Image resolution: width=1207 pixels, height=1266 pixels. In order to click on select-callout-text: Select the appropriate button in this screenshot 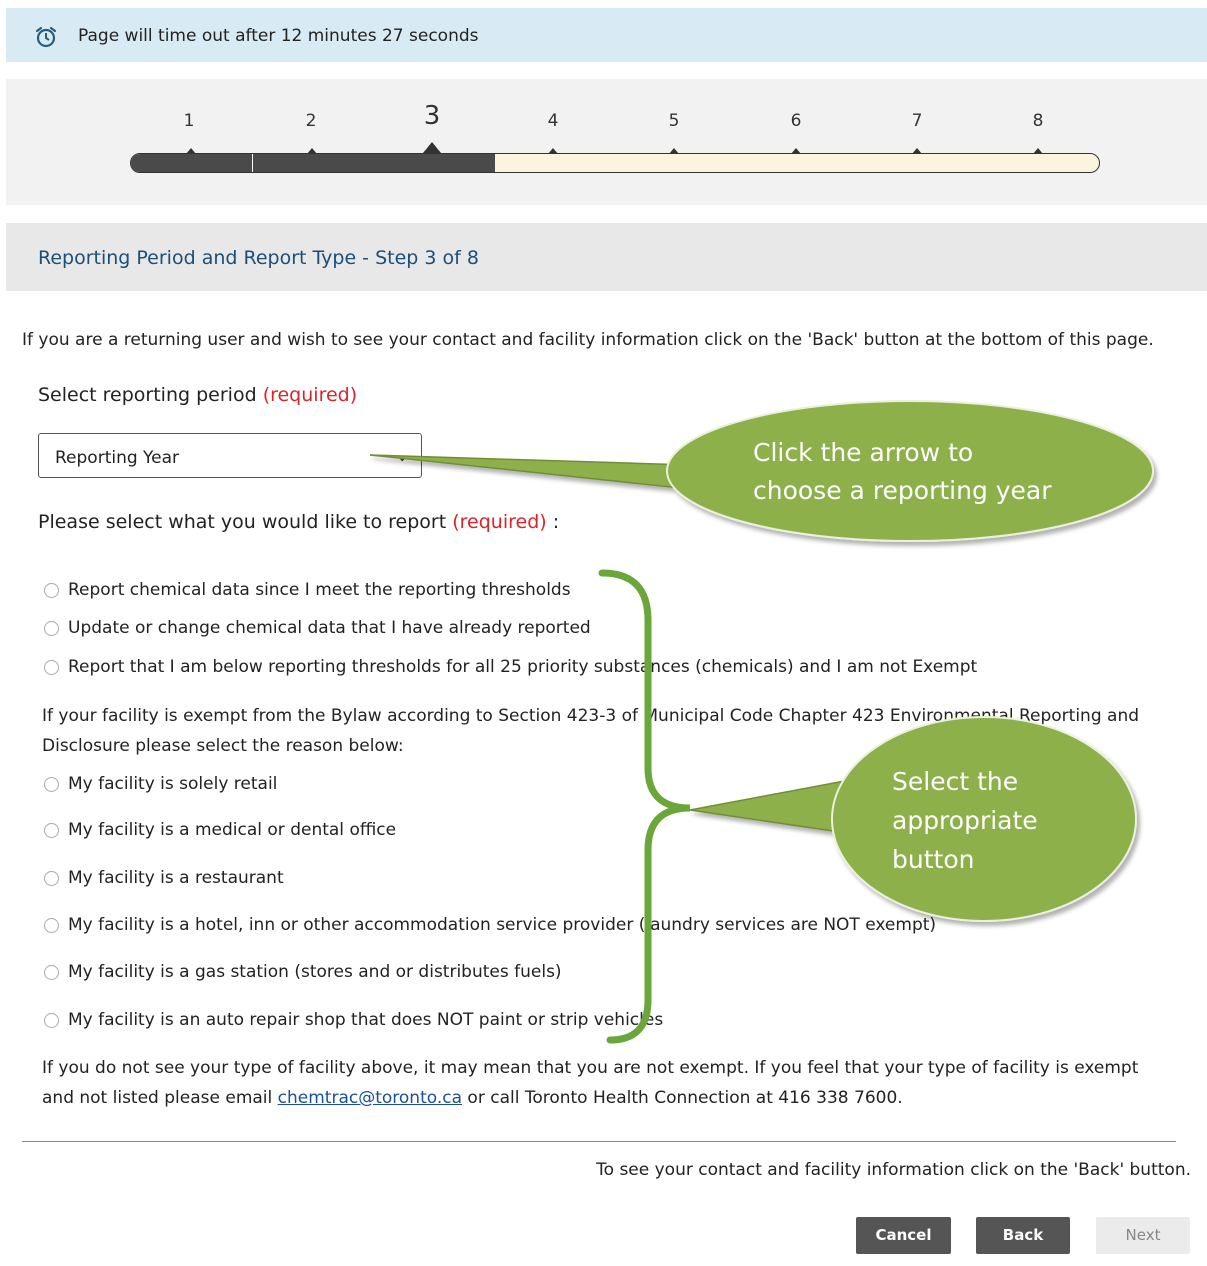, I will do `click(965, 820)`.